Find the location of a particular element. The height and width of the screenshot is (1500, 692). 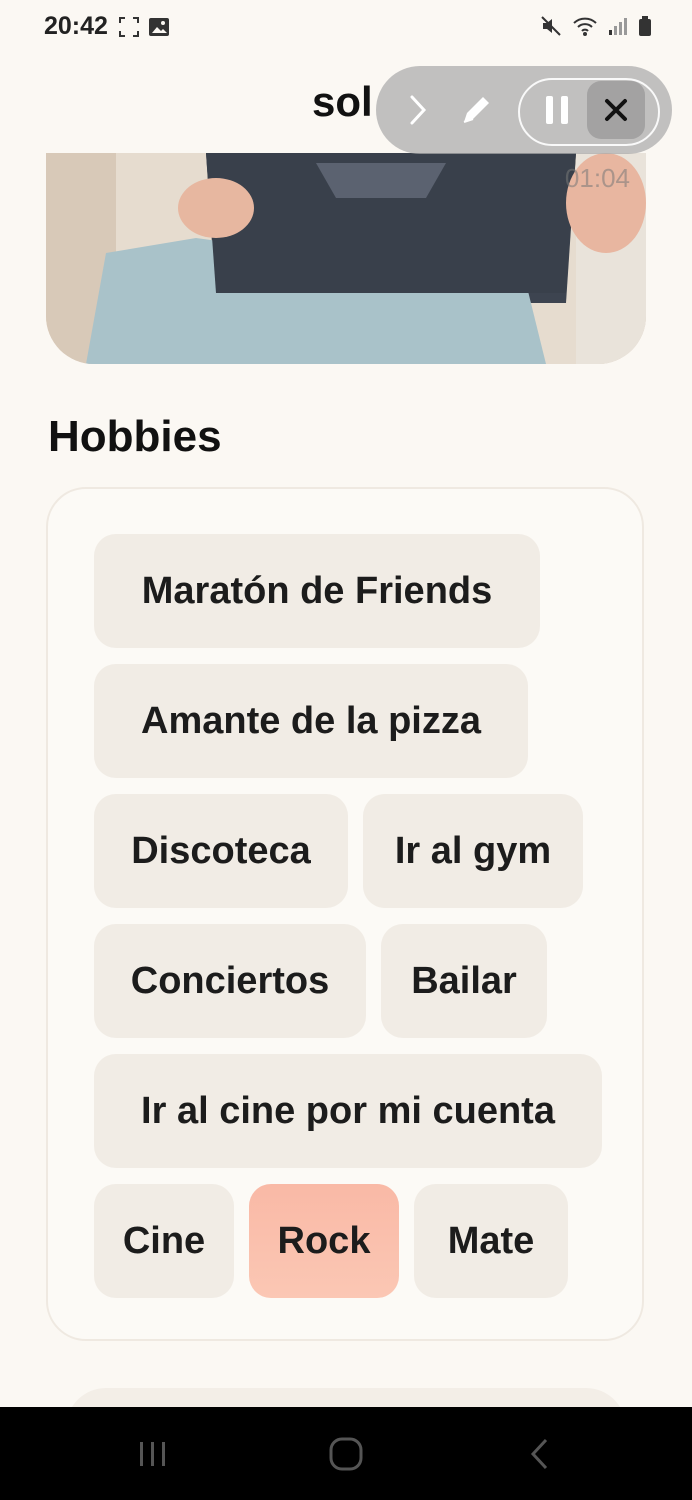

gallery-icon is located at coordinates (159, 29).